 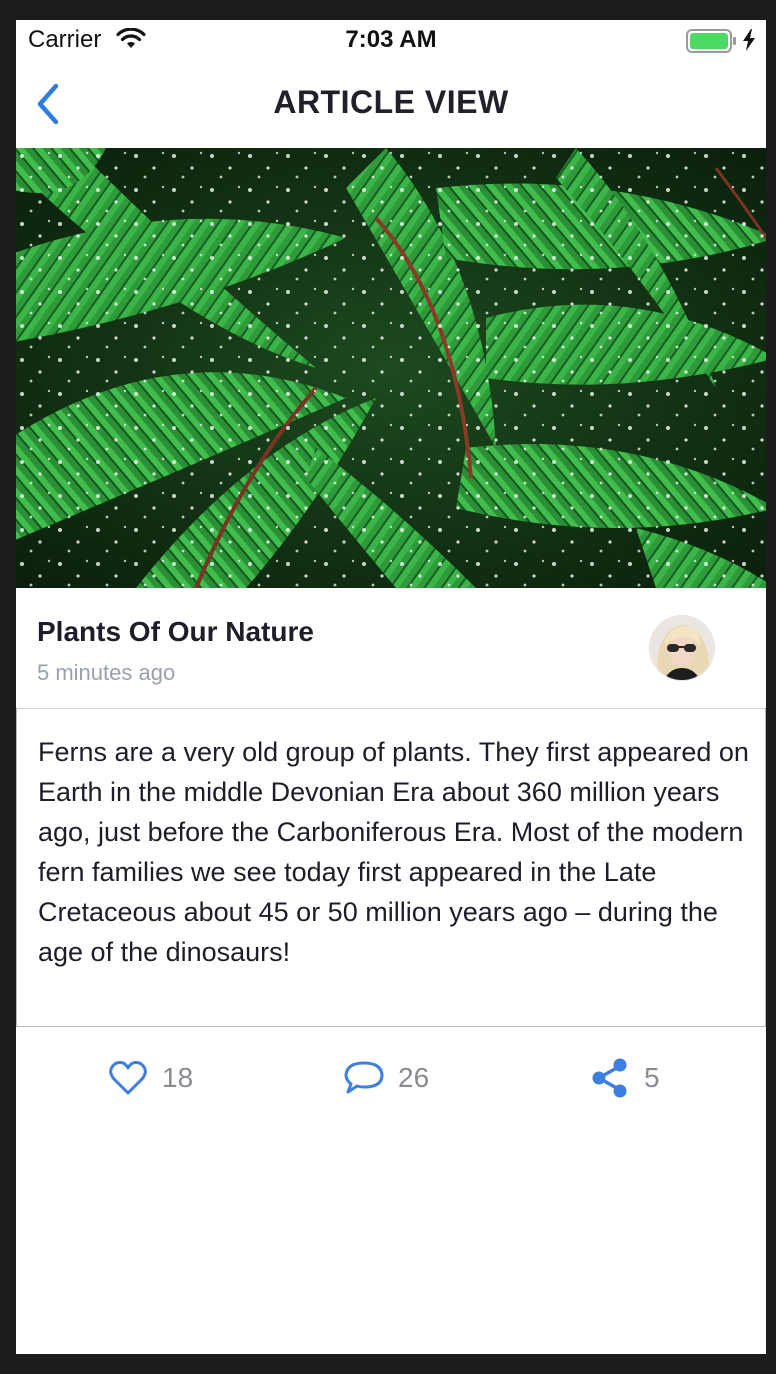 I want to click on page-title: ARTICLE VIEW, so click(x=391, y=102).